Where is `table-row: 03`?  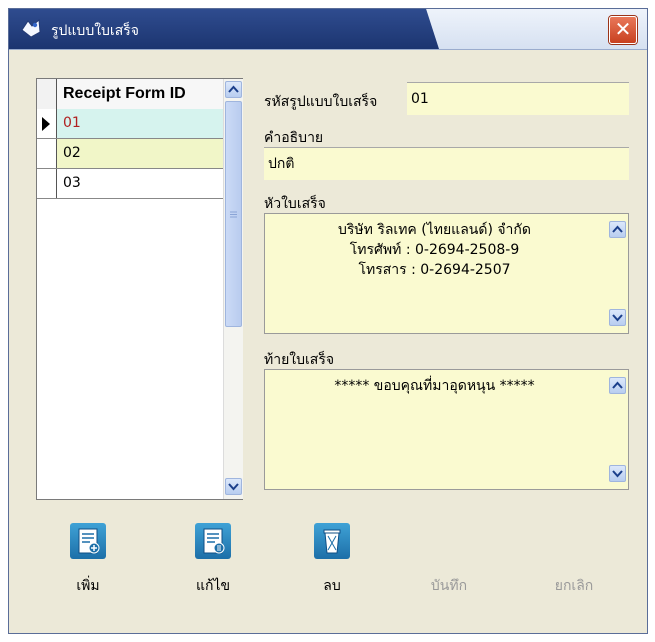 table-row: 03 is located at coordinates (130, 184).